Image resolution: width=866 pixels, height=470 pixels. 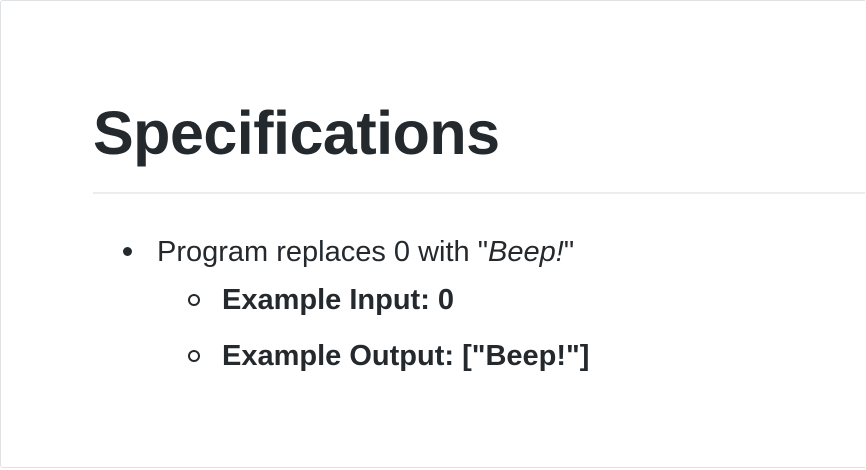 I want to click on spec-text: Program replaces 0 with "Beep!", so click(x=365, y=252).